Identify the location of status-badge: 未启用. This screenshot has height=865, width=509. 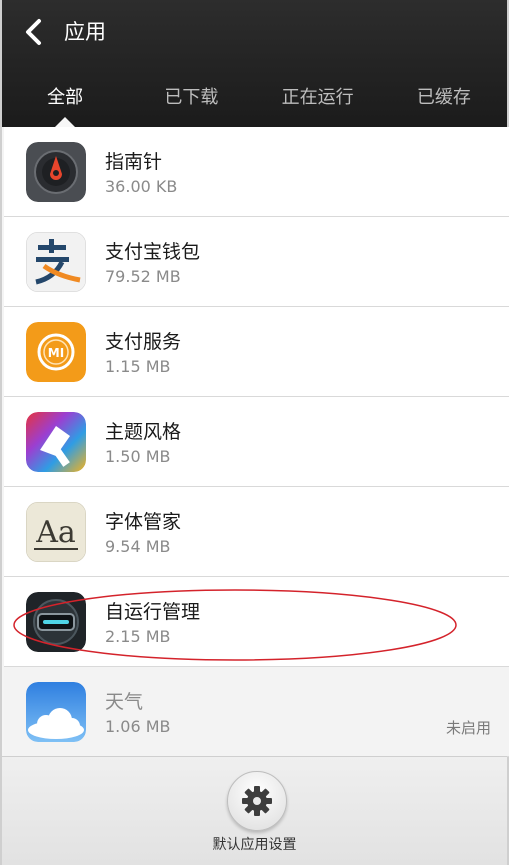
(468, 728).